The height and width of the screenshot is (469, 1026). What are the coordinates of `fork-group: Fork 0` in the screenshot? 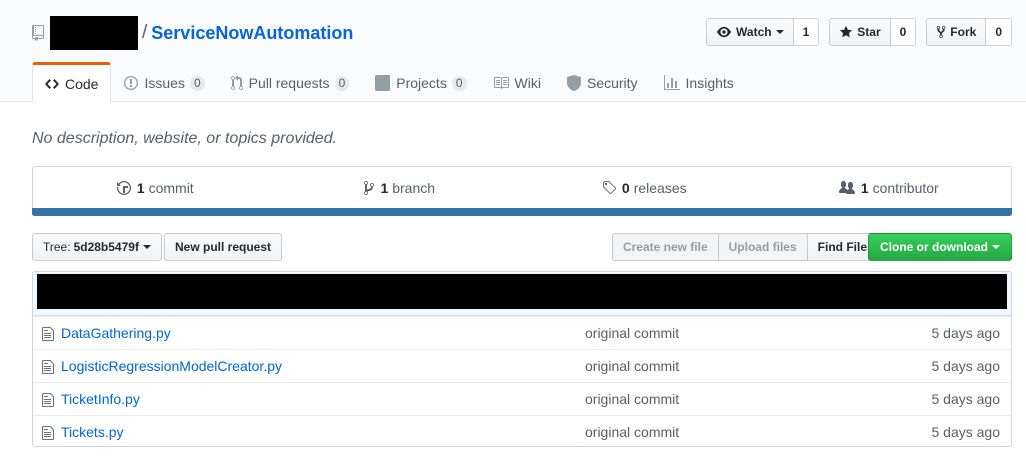 It's located at (969, 32).